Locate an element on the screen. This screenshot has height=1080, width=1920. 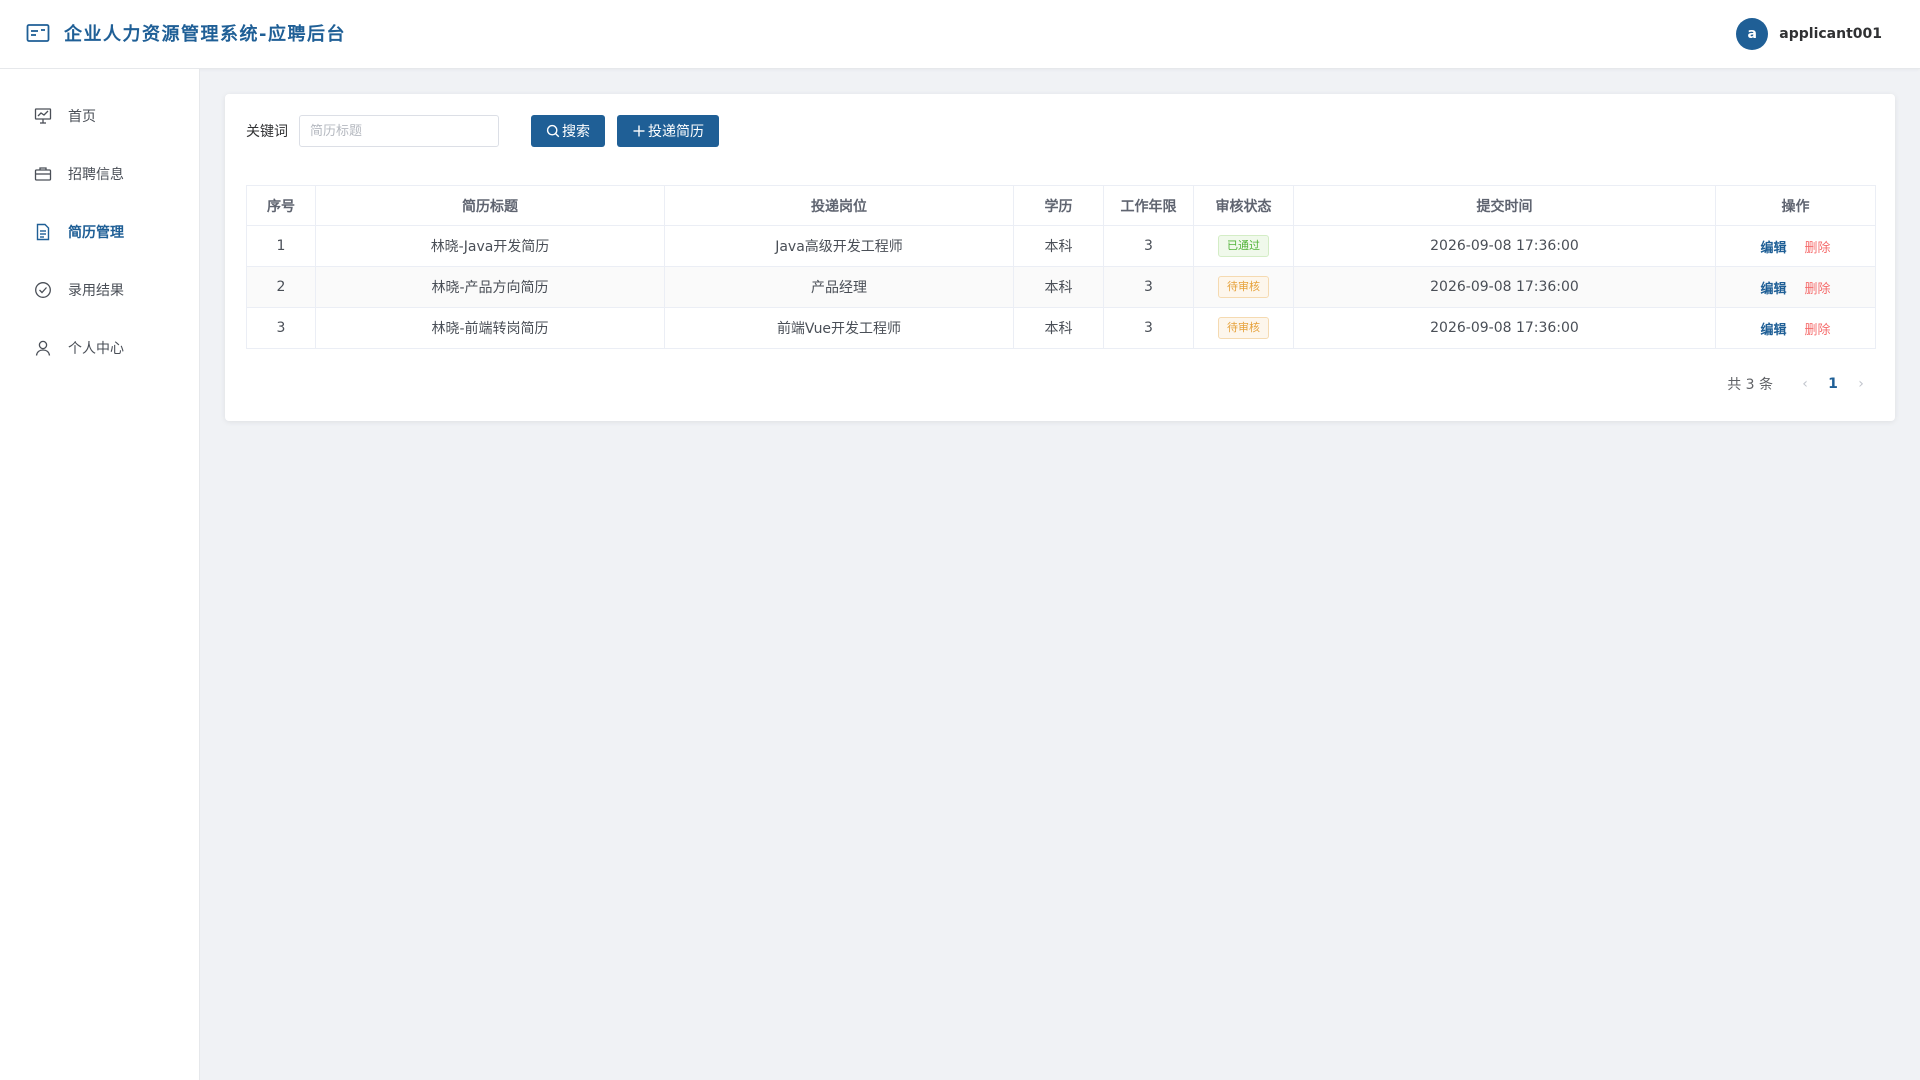
column-header-education: 学历 is located at coordinates (1058, 205).